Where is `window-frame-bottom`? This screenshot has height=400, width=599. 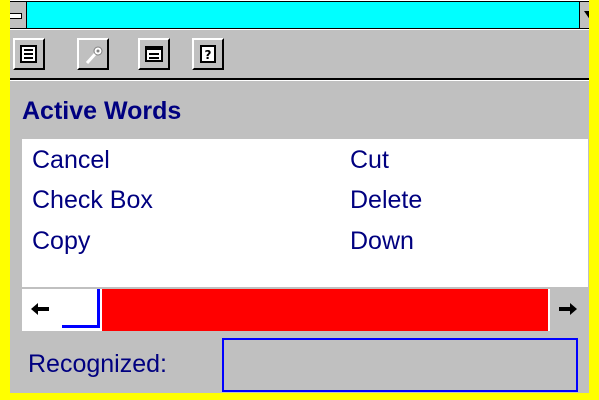
window-frame-bottom is located at coordinates (299, 396).